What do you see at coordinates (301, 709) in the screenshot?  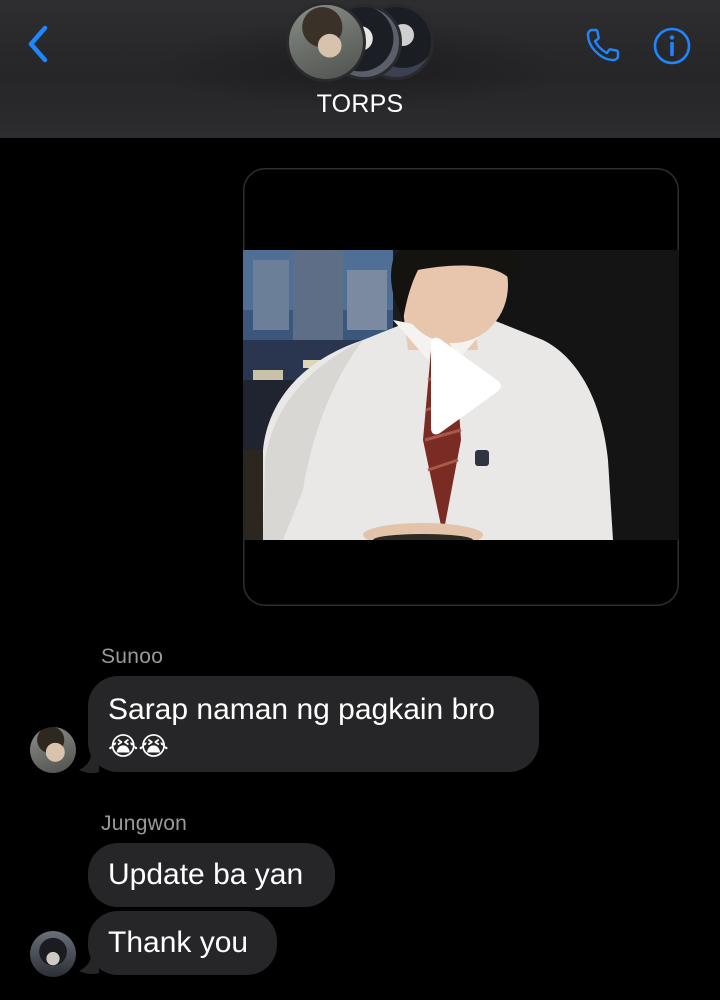 I see `message-text: Sarap naman ng pagkain bro` at bounding box center [301, 709].